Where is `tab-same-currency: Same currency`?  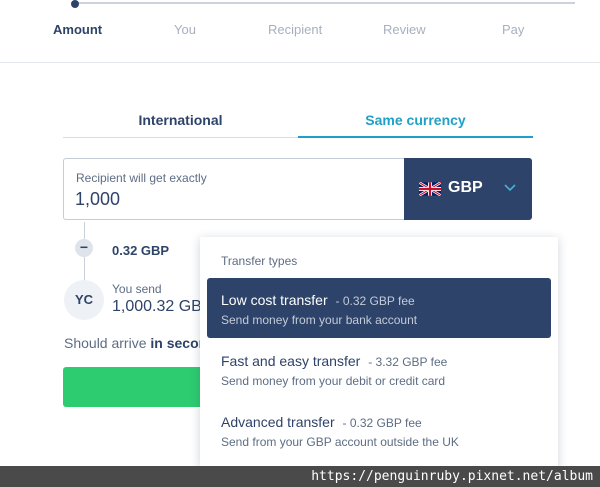 tab-same-currency: Same currency is located at coordinates (415, 124).